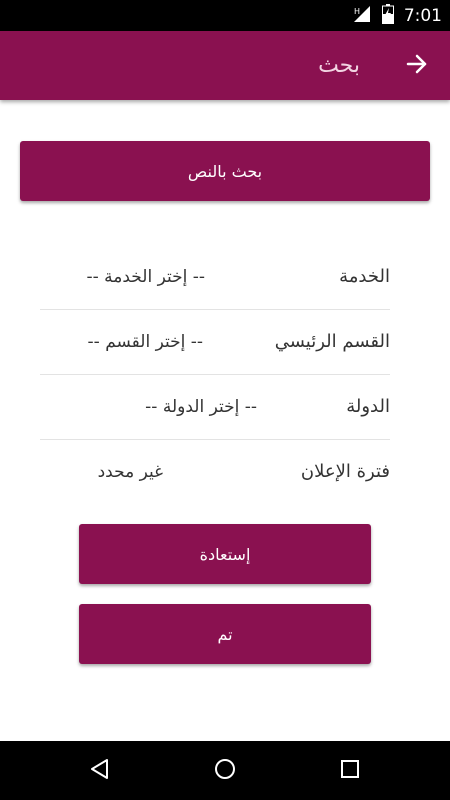 The height and width of the screenshot is (800, 450). What do you see at coordinates (225, 171) in the screenshot?
I see `search-by-text-button: بحث بالنص` at bounding box center [225, 171].